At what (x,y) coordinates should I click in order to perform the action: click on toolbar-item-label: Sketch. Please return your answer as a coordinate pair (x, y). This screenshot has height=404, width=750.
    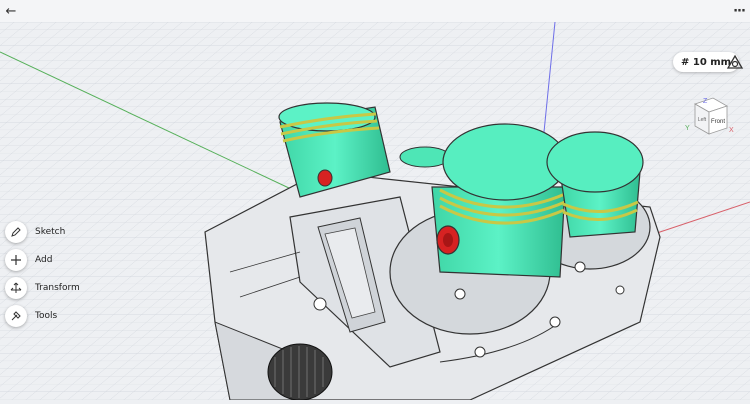
    Looking at the image, I should click on (50, 232).